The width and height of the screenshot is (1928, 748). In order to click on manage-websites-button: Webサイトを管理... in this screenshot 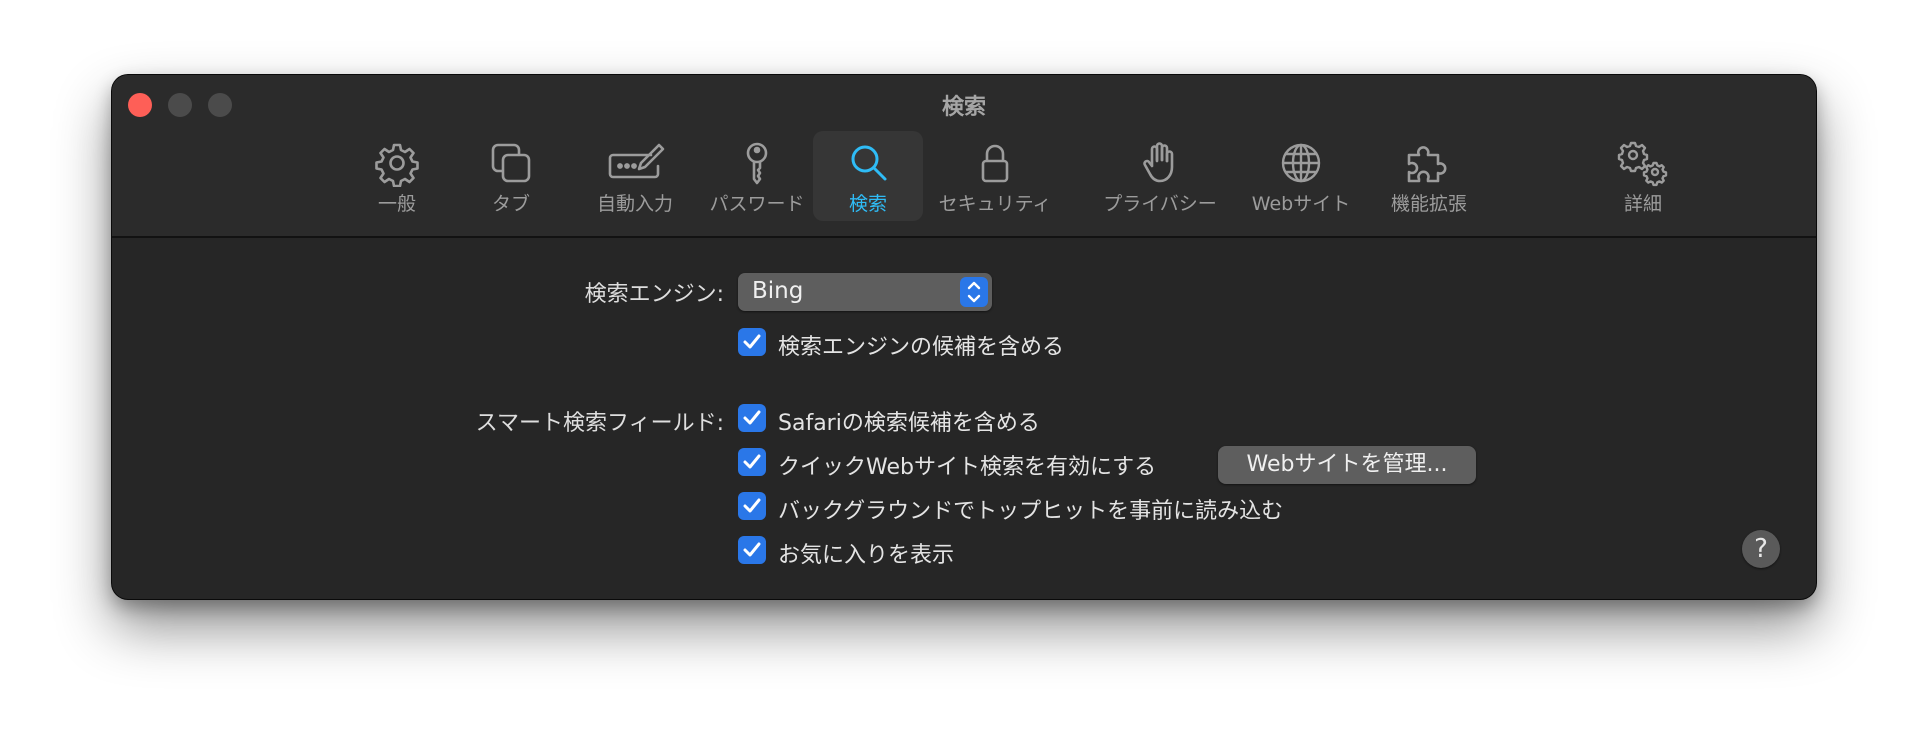, I will do `click(1347, 465)`.